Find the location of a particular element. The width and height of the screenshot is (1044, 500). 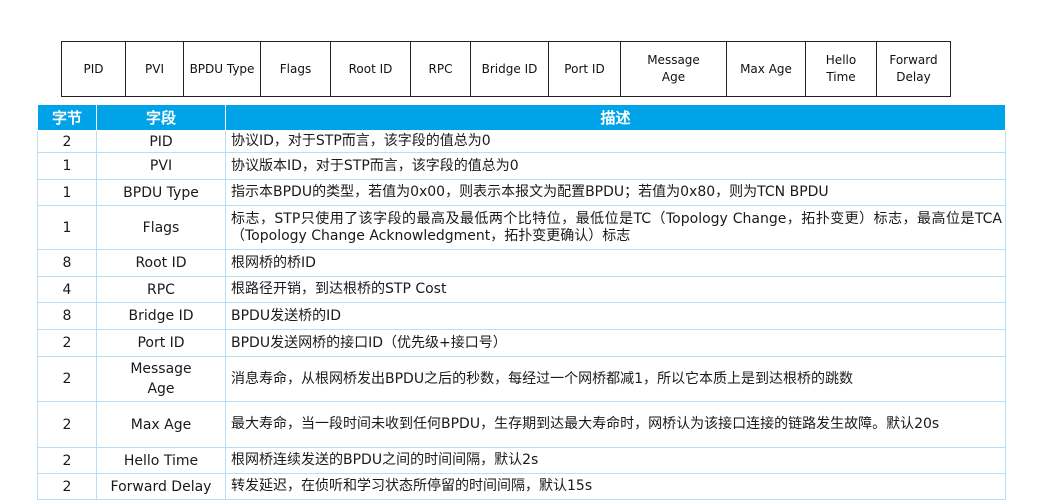

cell-field: Bridge ID is located at coordinates (161, 316).